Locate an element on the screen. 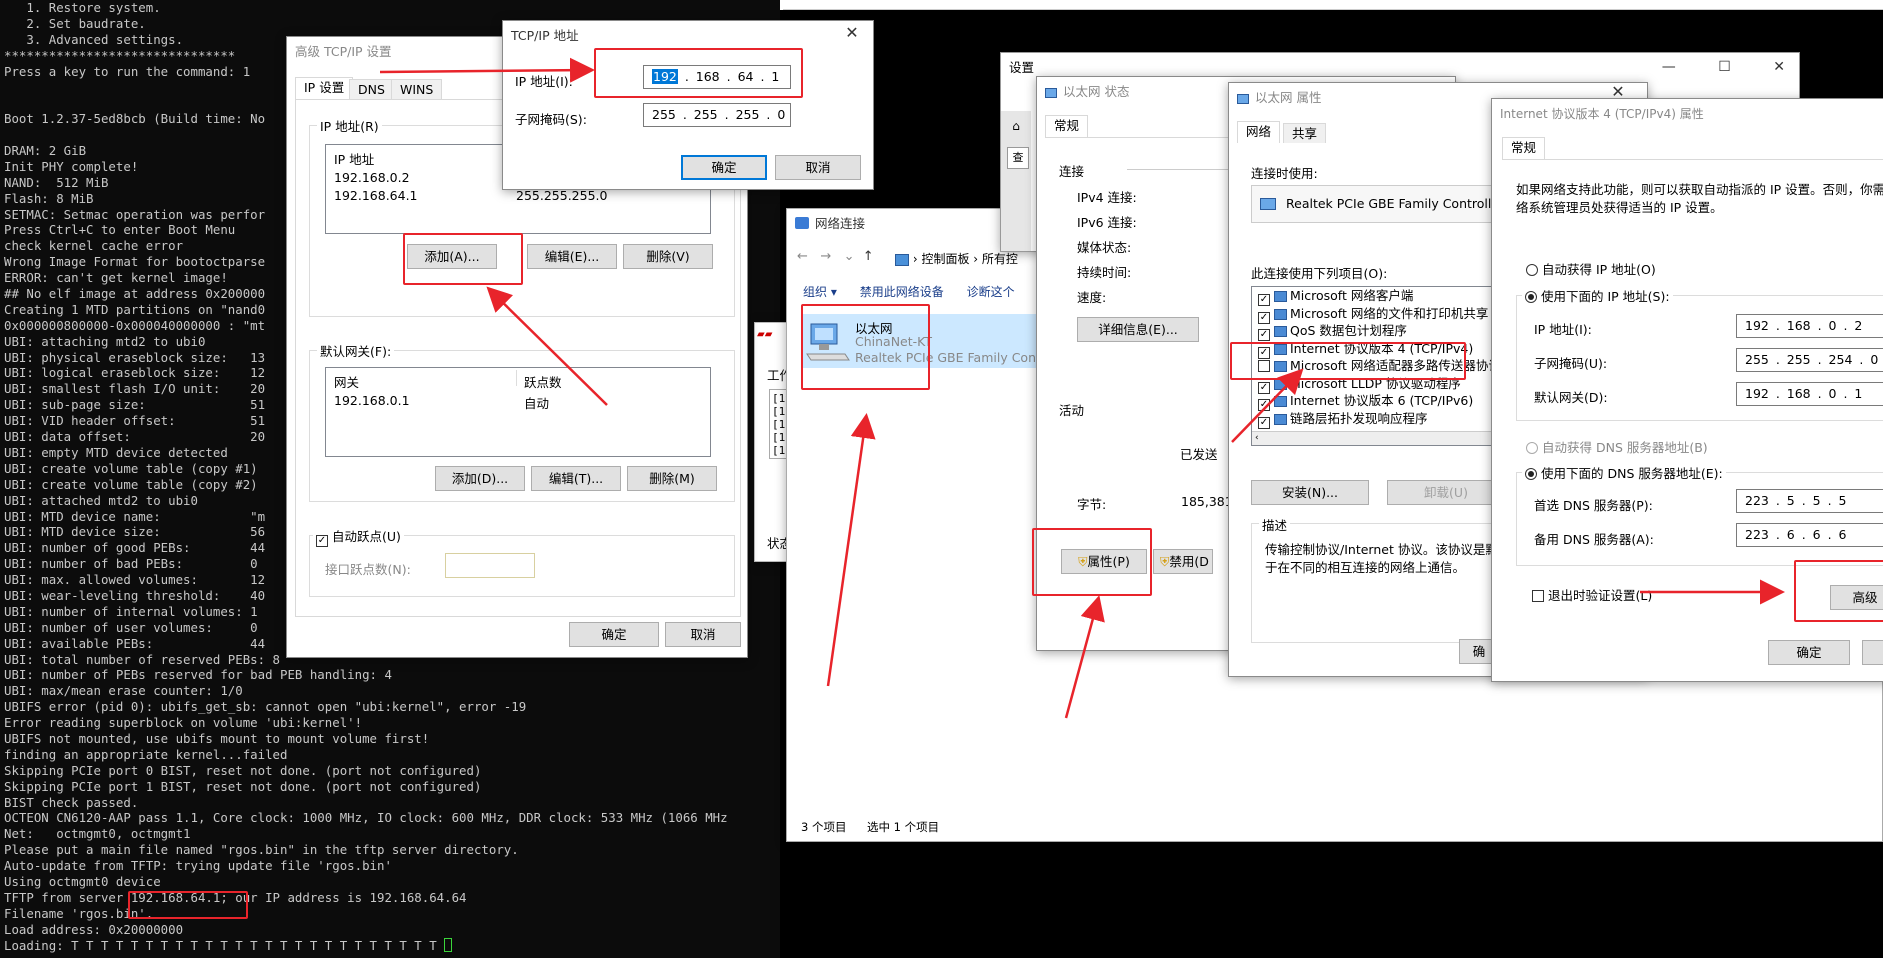 The width and height of the screenshot is (1883, 958). auto-metric-checkbox: ✓ 自动跃点(U) is located at coordinates (358, 536).